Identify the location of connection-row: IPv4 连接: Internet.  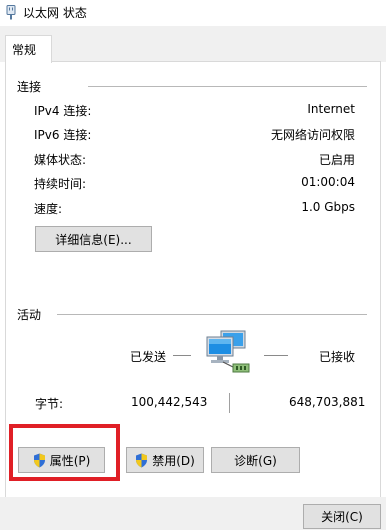
(194, 110).